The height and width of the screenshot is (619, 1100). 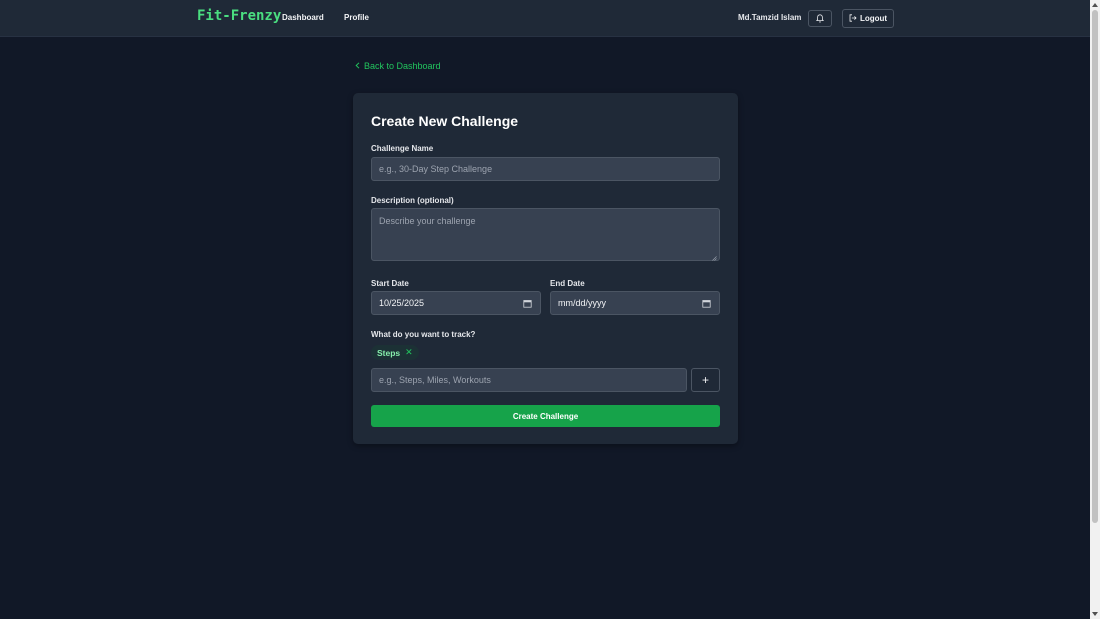 What do you see at coordinates (423, 334) in the screenshot?
I see `track-label: What do you want to track?` at bounding box center [423, 334].